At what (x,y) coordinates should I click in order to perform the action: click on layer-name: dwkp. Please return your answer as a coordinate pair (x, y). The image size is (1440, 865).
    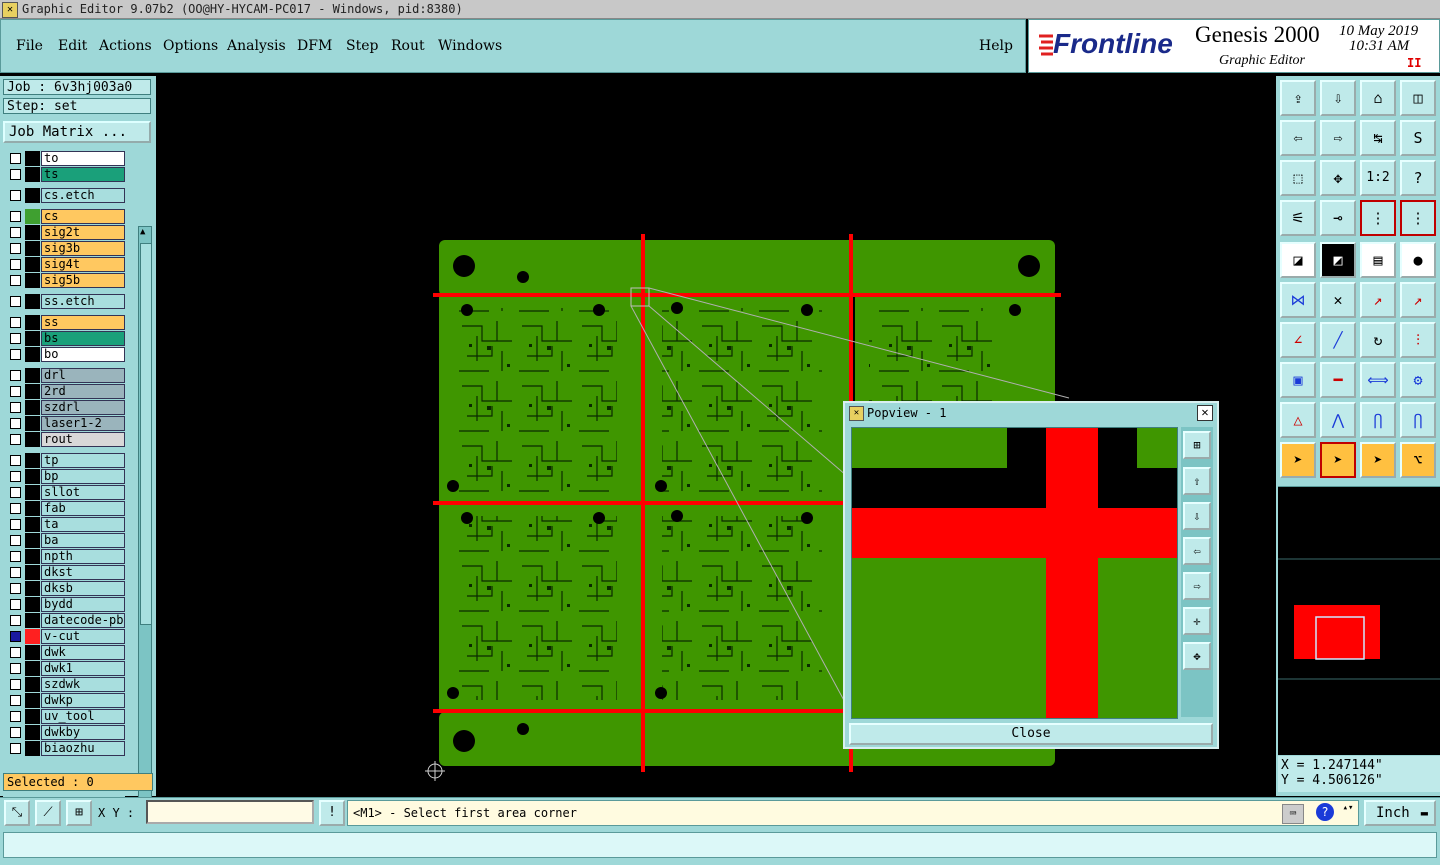
    Looking at the image, I should click on (83, 700).